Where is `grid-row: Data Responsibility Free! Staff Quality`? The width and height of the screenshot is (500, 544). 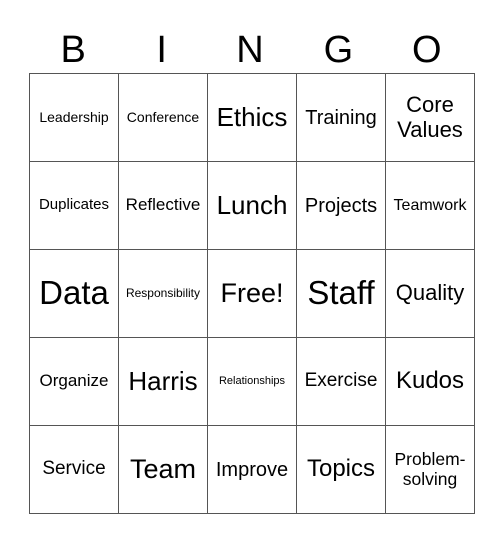
grid-row: Data Responsibility Free! Staff Quality is located at coordinates (252, 293).